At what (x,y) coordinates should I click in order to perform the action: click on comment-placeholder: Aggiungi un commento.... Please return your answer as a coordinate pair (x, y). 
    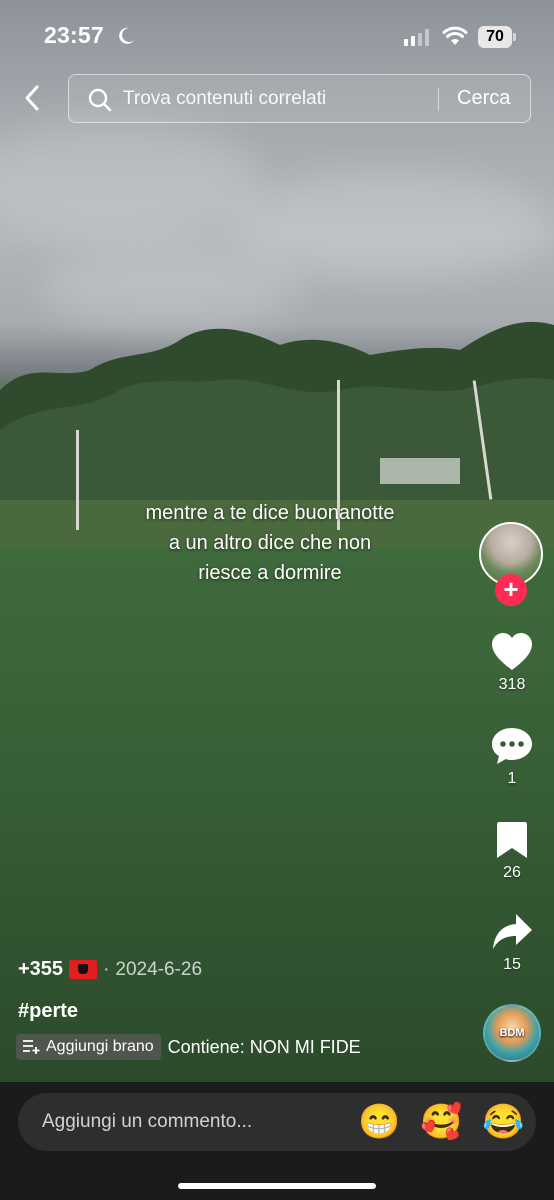
    Looking at the image, I should click on (147, 1121).